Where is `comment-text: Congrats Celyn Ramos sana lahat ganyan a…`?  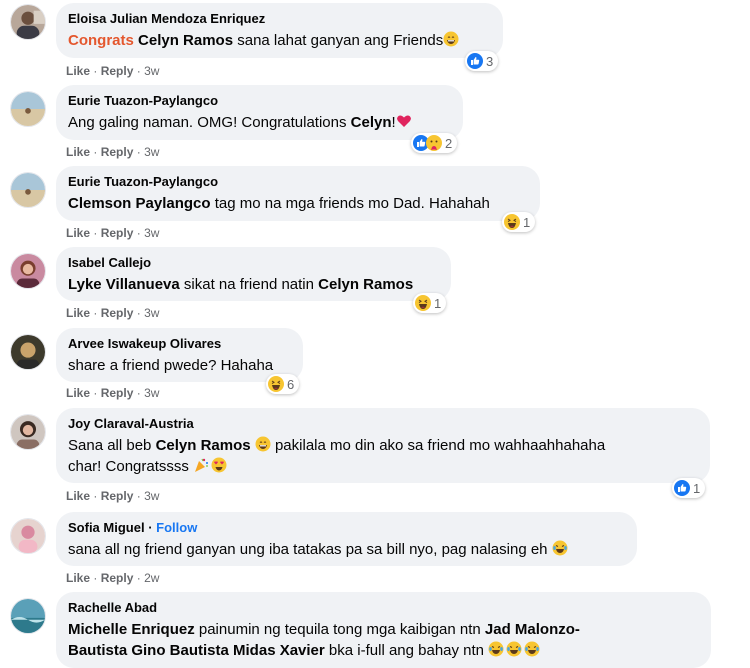
comment-text: Congrats Celyn Ramos sana lahat ganyan a… is located at coordinates (279, 40).